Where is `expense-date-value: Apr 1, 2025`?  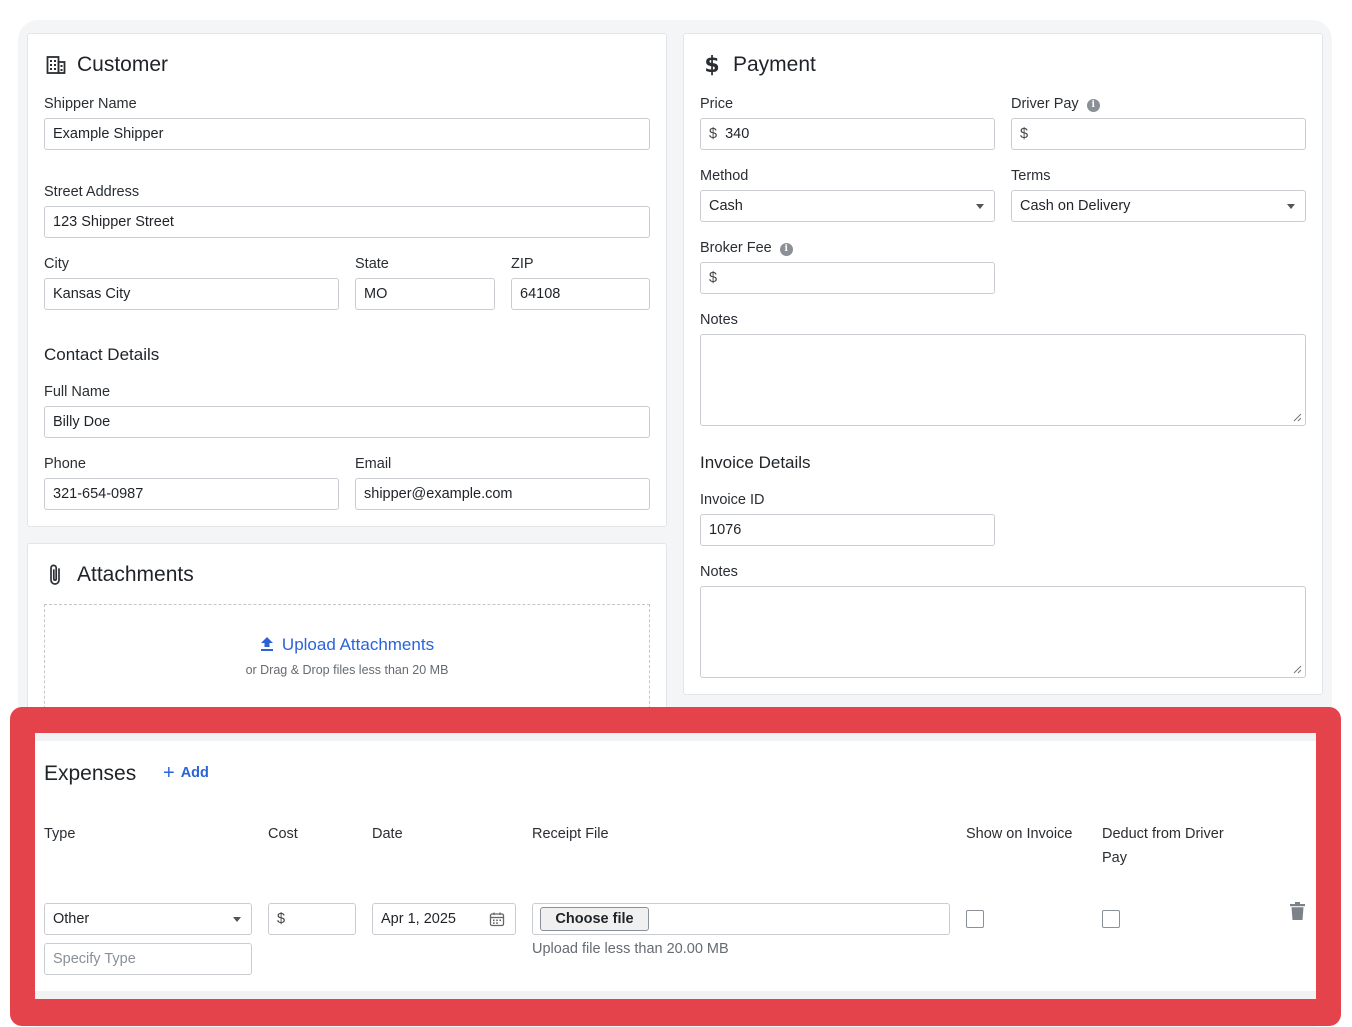 expense-date-value: Apr 1, 2025 is located at coordinates (418, 919).